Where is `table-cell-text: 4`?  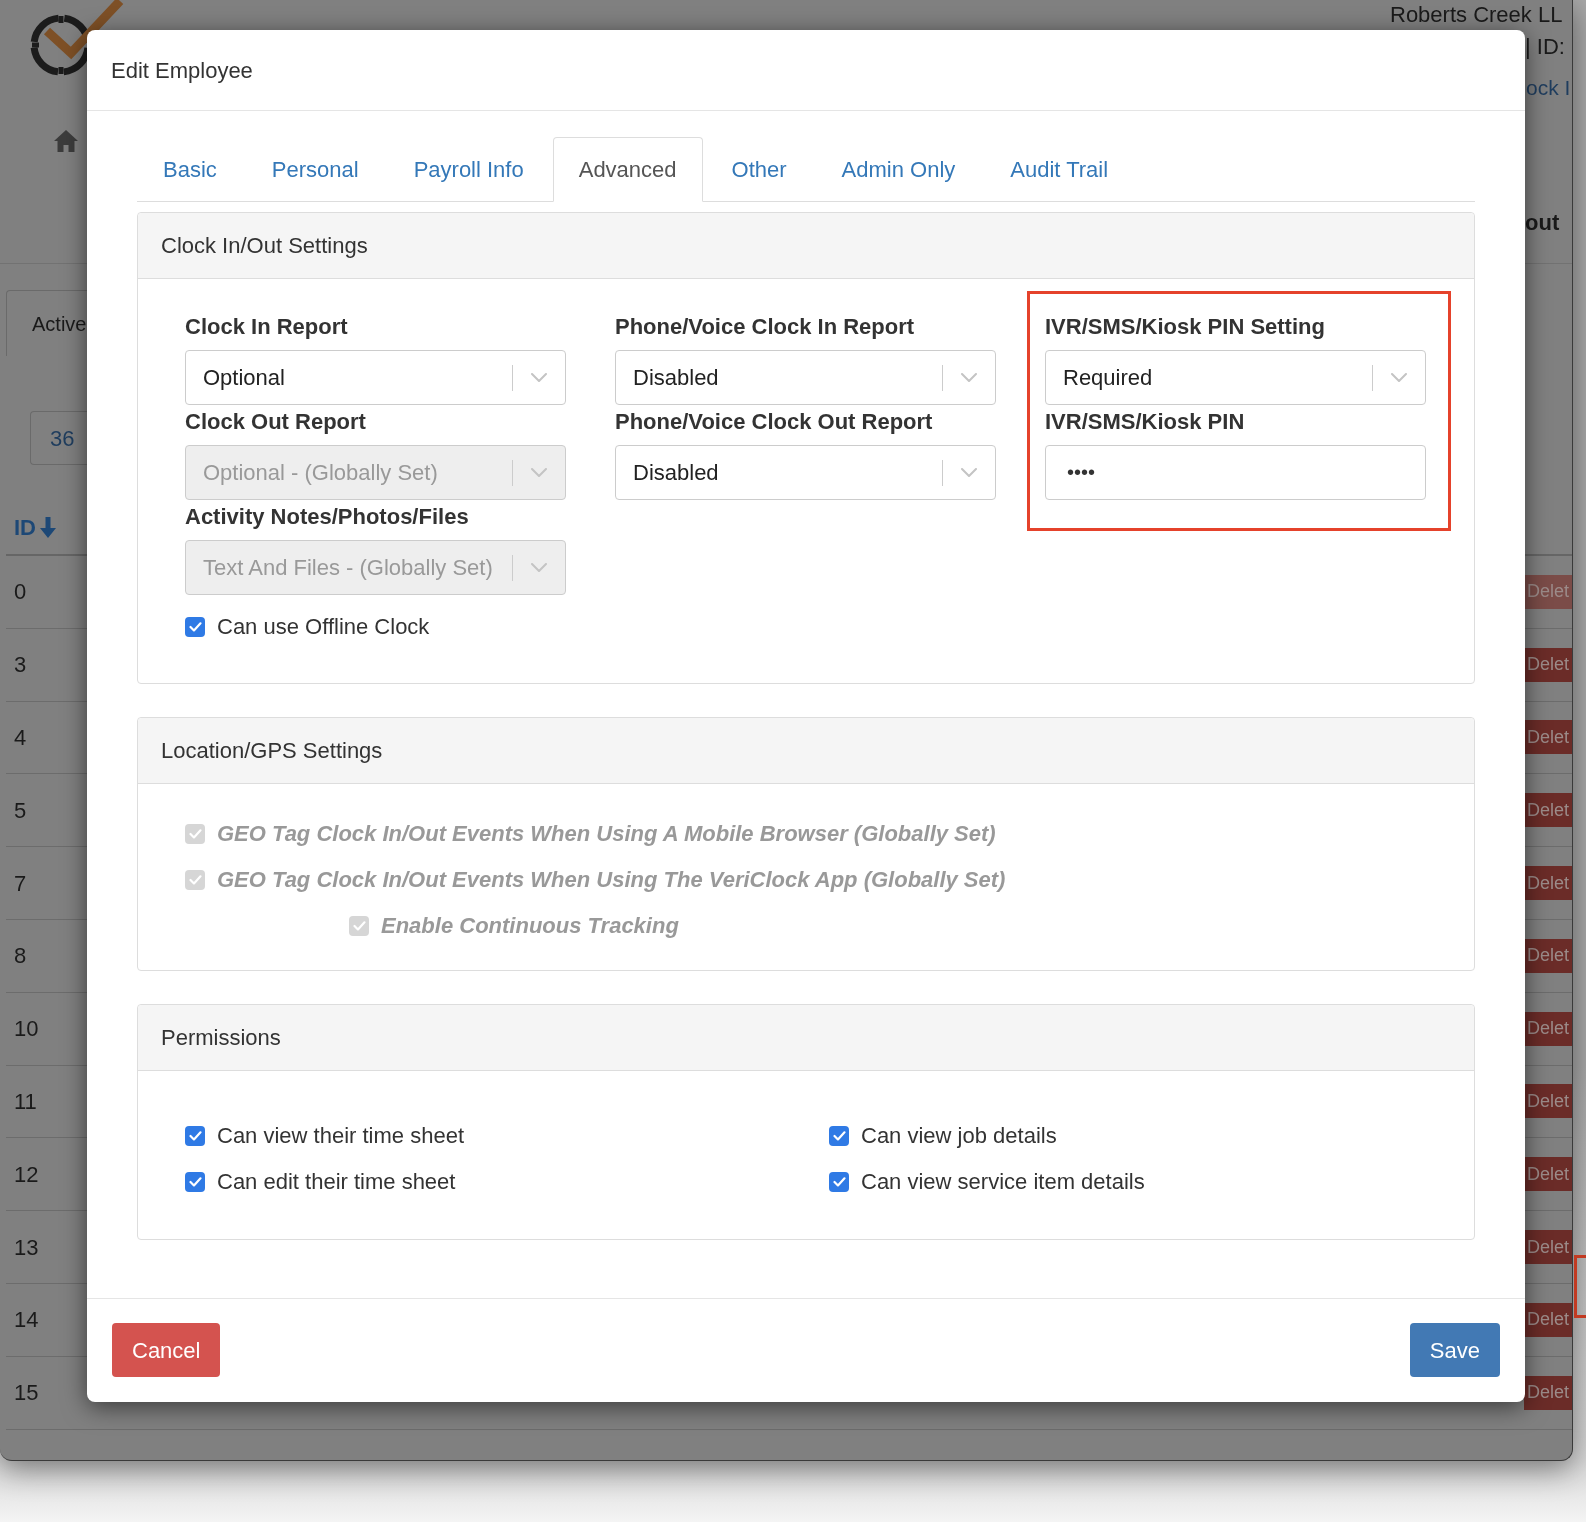
table-cell-text: 4 is located at coordinates (20, 738).